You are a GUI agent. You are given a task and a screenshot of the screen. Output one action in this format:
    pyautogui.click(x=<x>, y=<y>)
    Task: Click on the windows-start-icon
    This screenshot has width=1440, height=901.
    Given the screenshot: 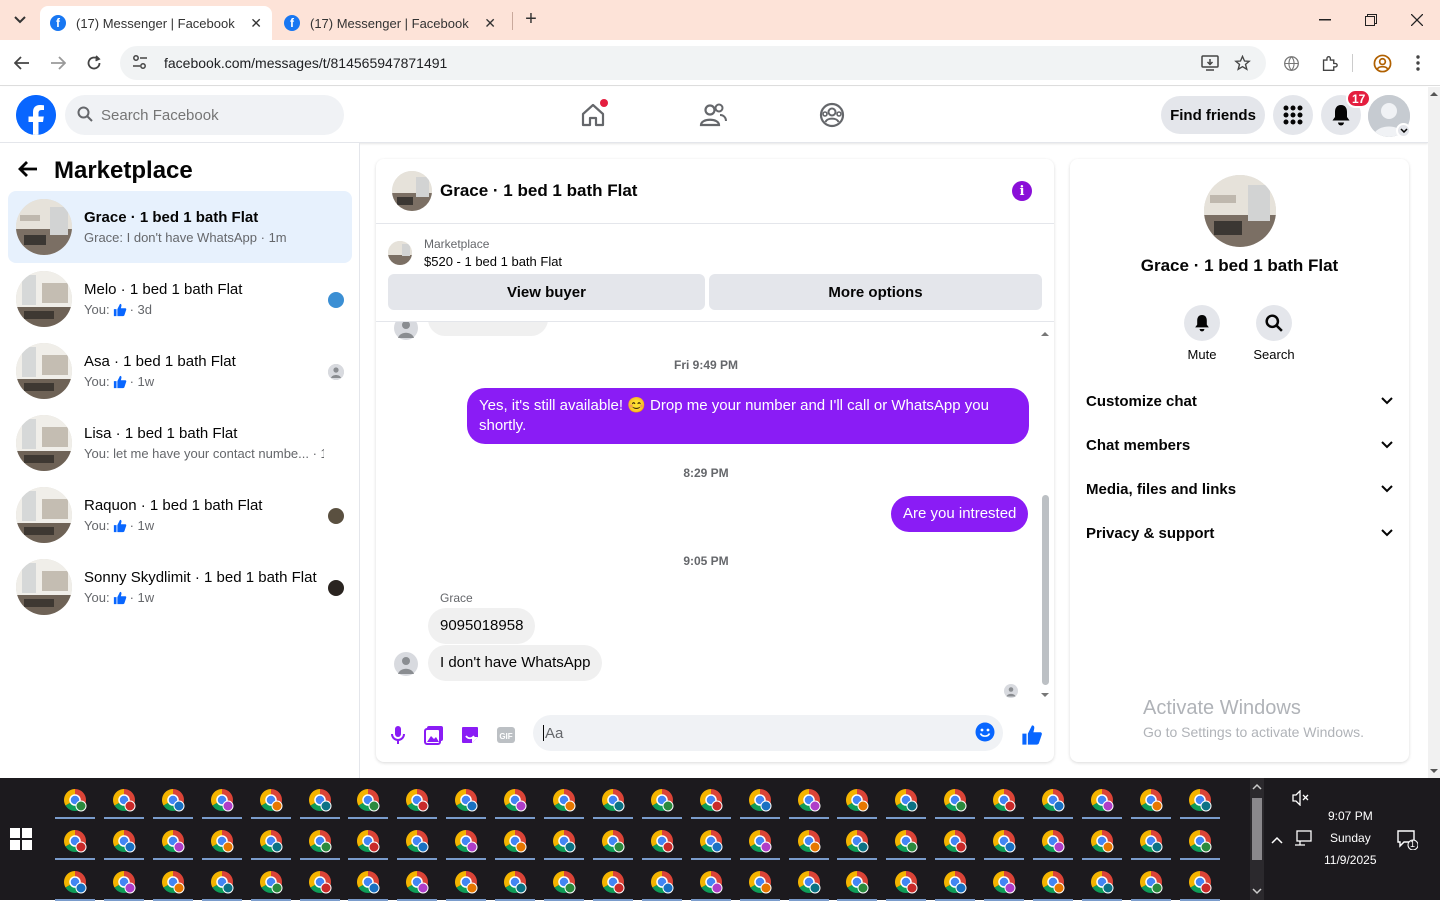 What is the action you would take?
    pyautogui.click(x=23, y=841)
    